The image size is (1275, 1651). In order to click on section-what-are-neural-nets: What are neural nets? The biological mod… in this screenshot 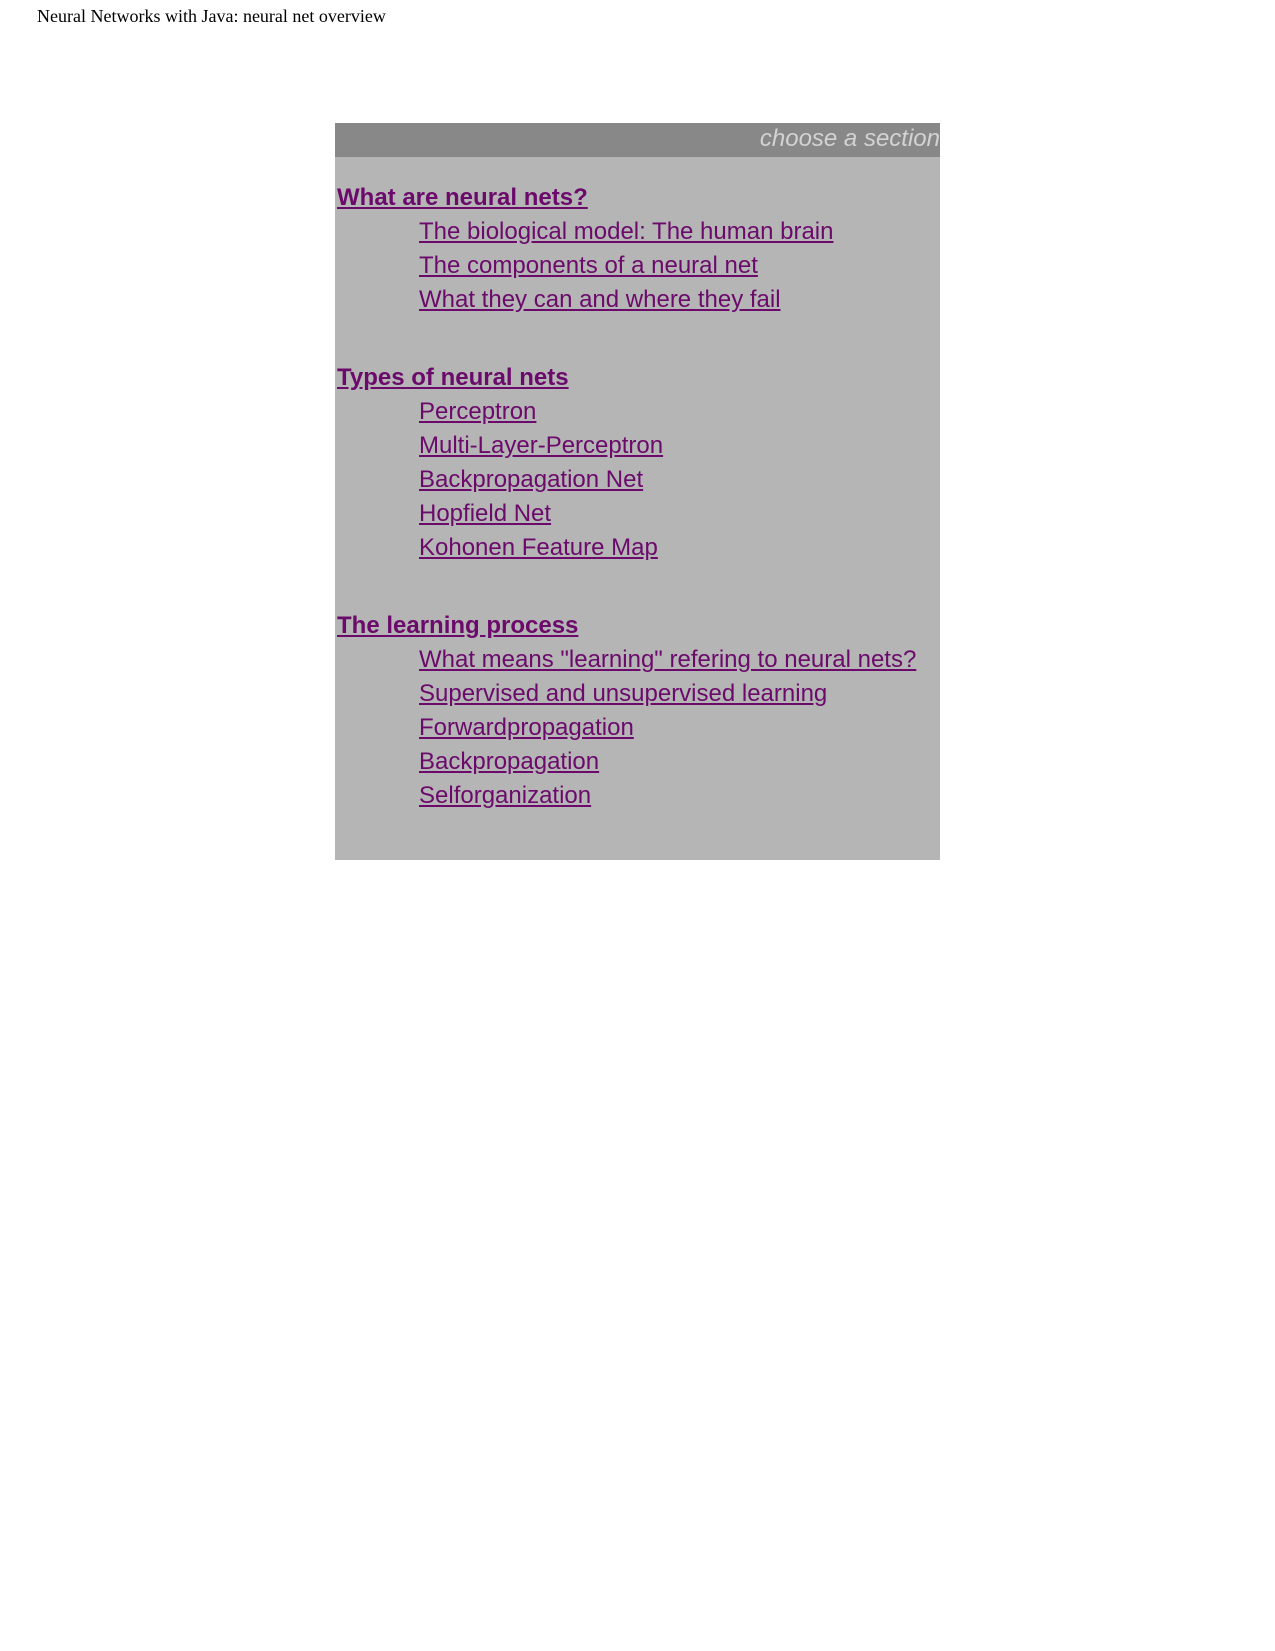, I will do `click(638, 249)`.